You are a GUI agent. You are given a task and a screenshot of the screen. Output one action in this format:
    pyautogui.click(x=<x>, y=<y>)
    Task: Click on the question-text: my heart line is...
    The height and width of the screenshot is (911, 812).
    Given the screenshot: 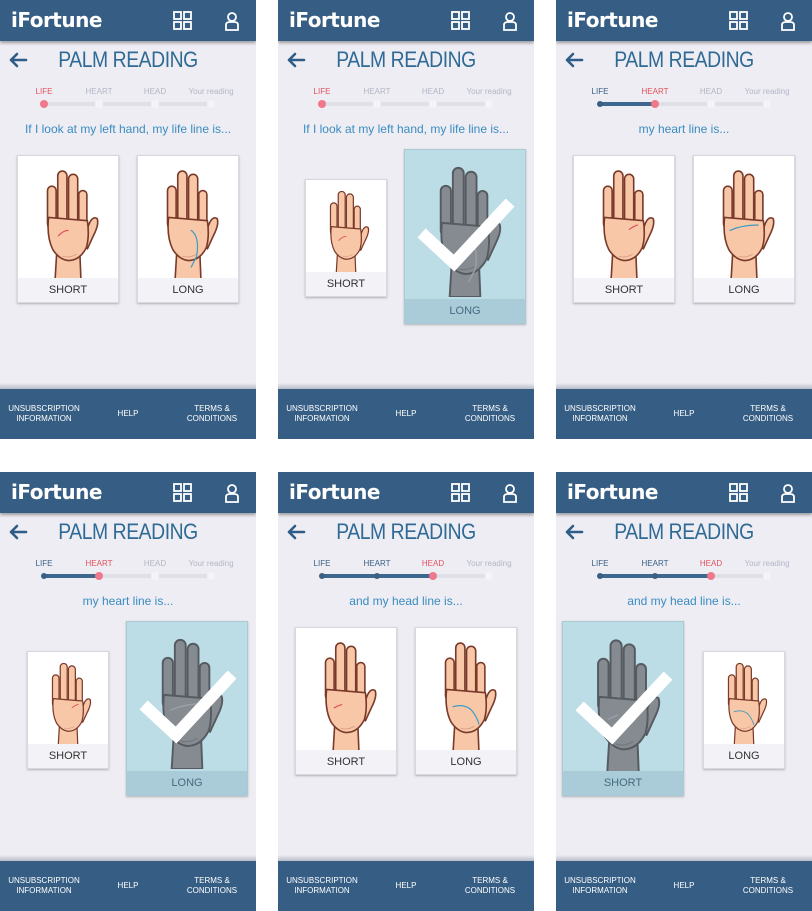 What is the action you would take?
    pyautogui.click(x=128, y=601)
    